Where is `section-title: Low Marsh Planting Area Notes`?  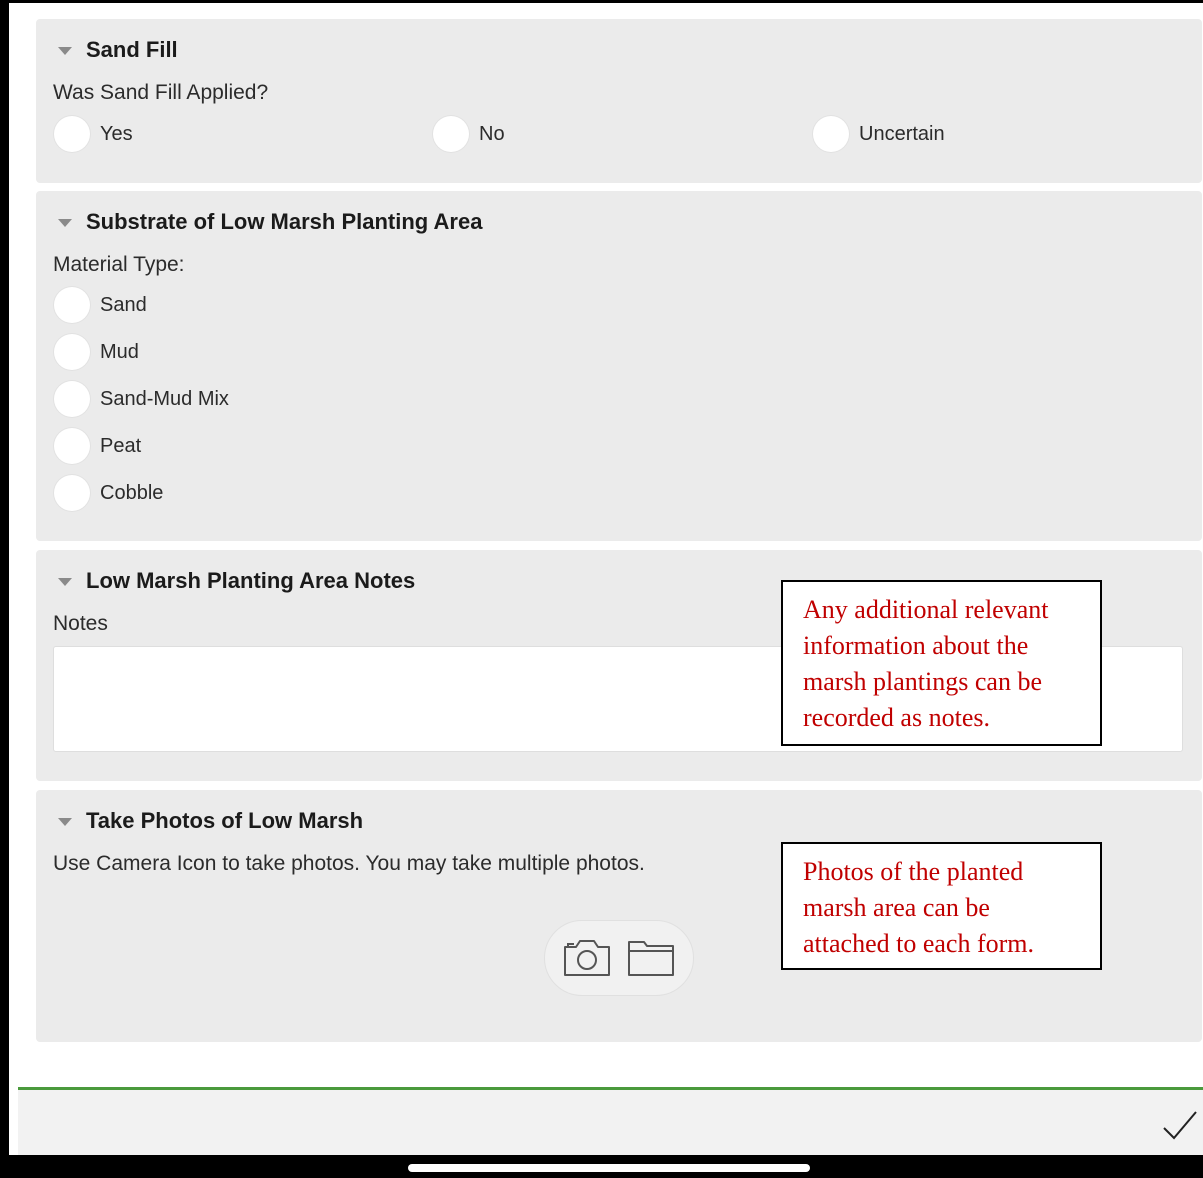 section-title: Low Marsh Planting Area Notes is located at coordinates (251, 580).